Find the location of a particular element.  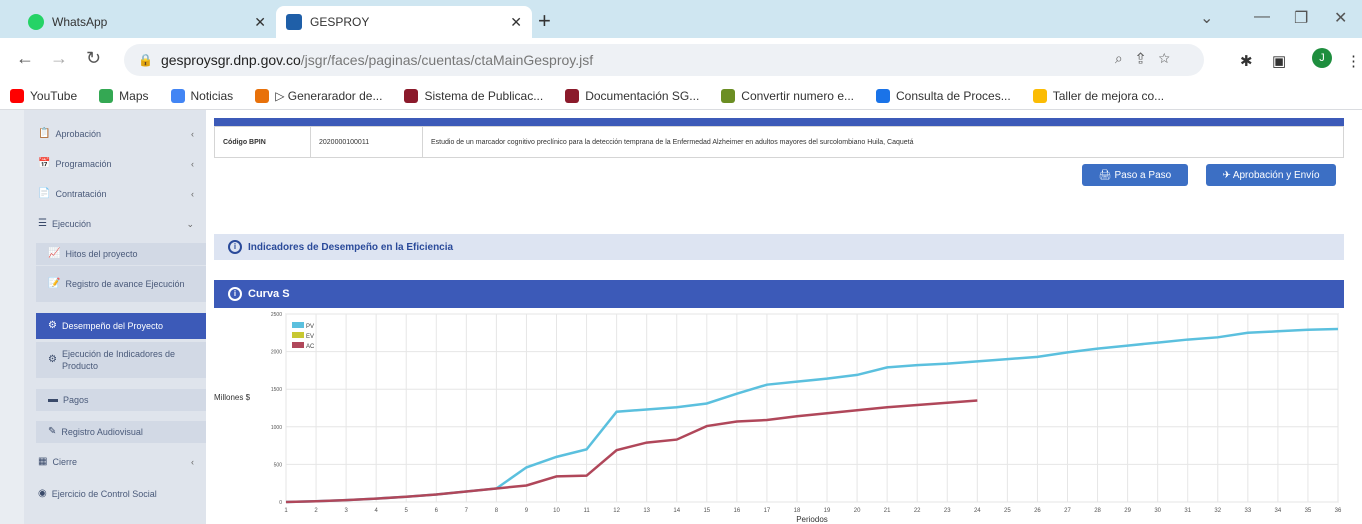

x-tick-label: 8 is located at coordinates (497, 511).